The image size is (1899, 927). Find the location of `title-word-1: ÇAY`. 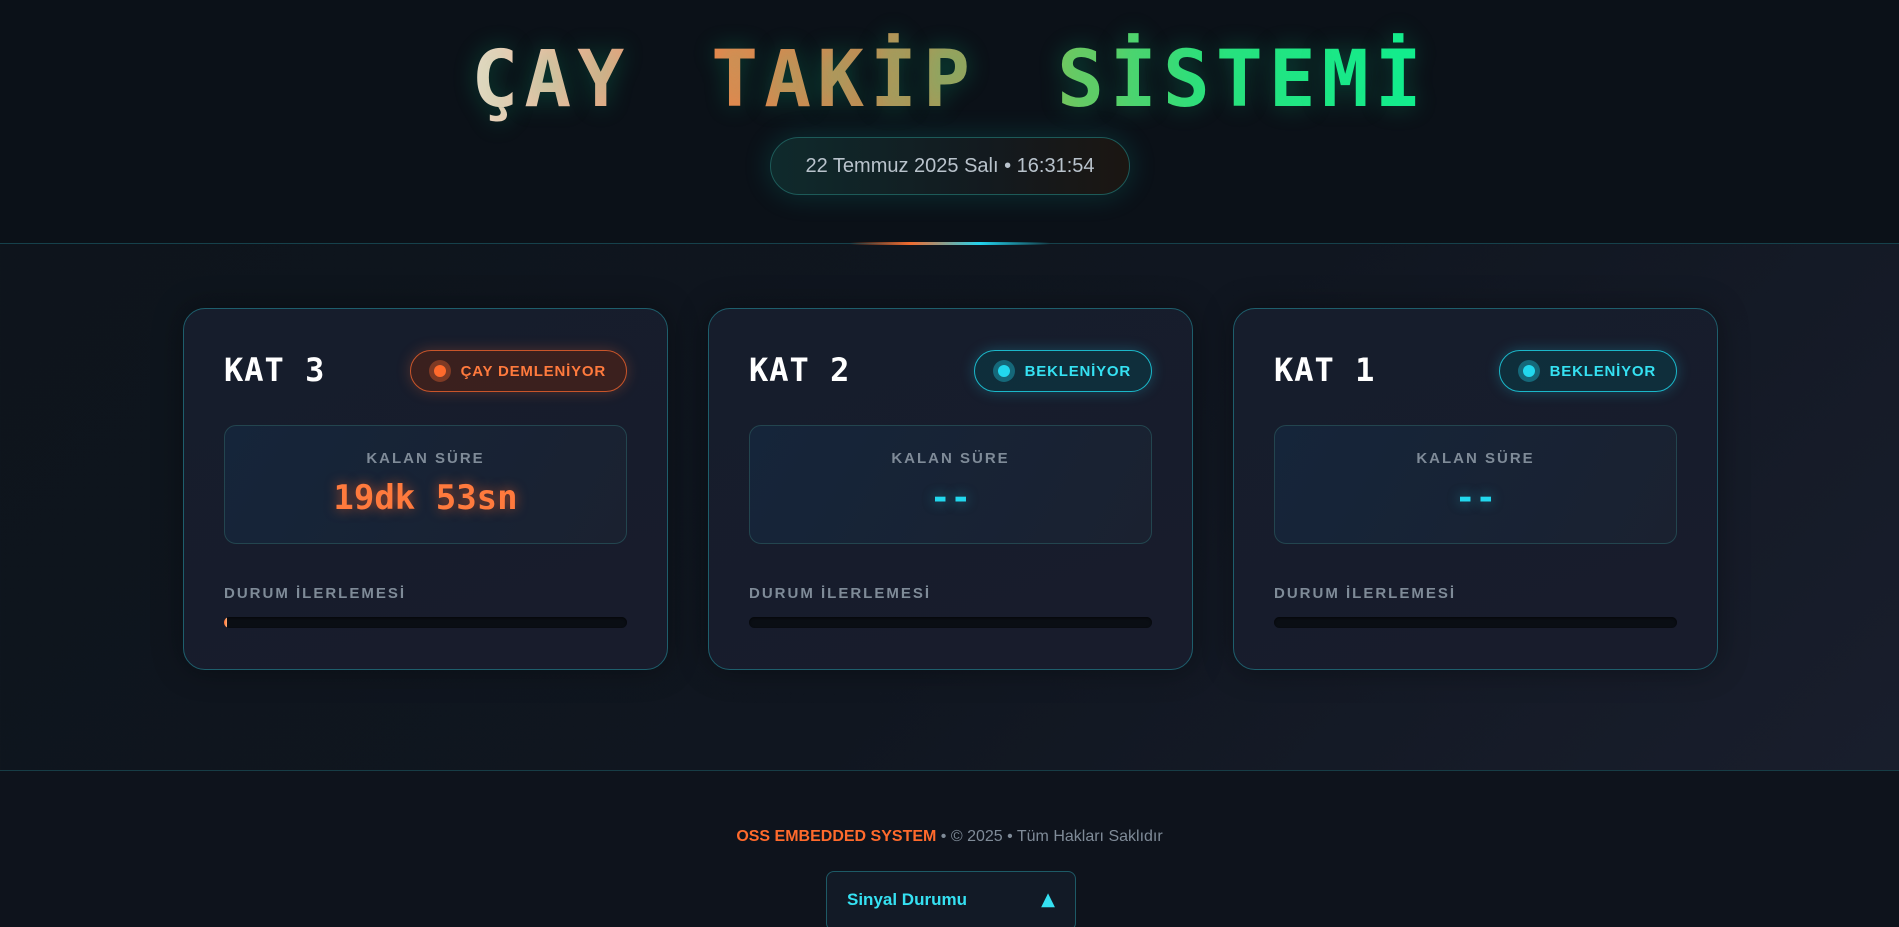

title-word-1: ÇAY is located at coordinates (550, 80).